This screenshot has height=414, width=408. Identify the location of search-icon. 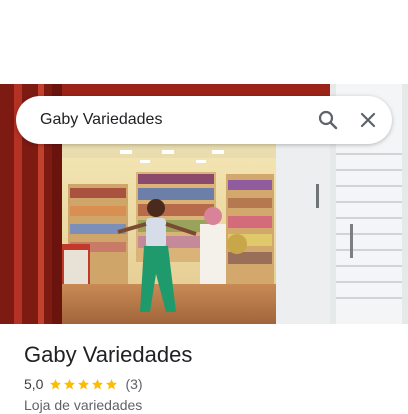
(328, 120).